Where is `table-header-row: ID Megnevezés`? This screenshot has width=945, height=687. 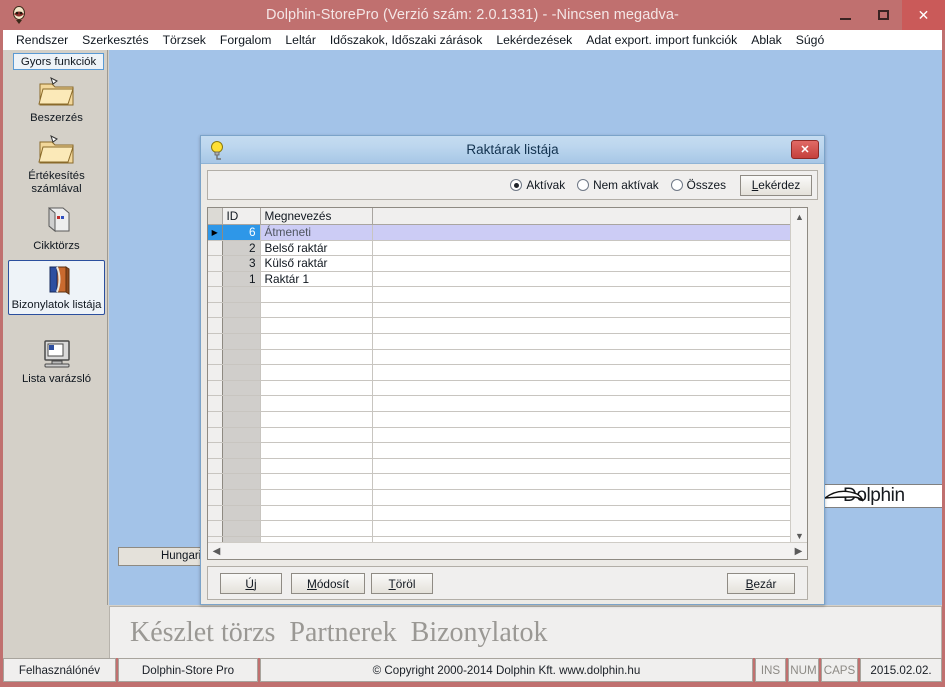 table-header-row: ID Megnevezés is located at coordinates (499, 216).